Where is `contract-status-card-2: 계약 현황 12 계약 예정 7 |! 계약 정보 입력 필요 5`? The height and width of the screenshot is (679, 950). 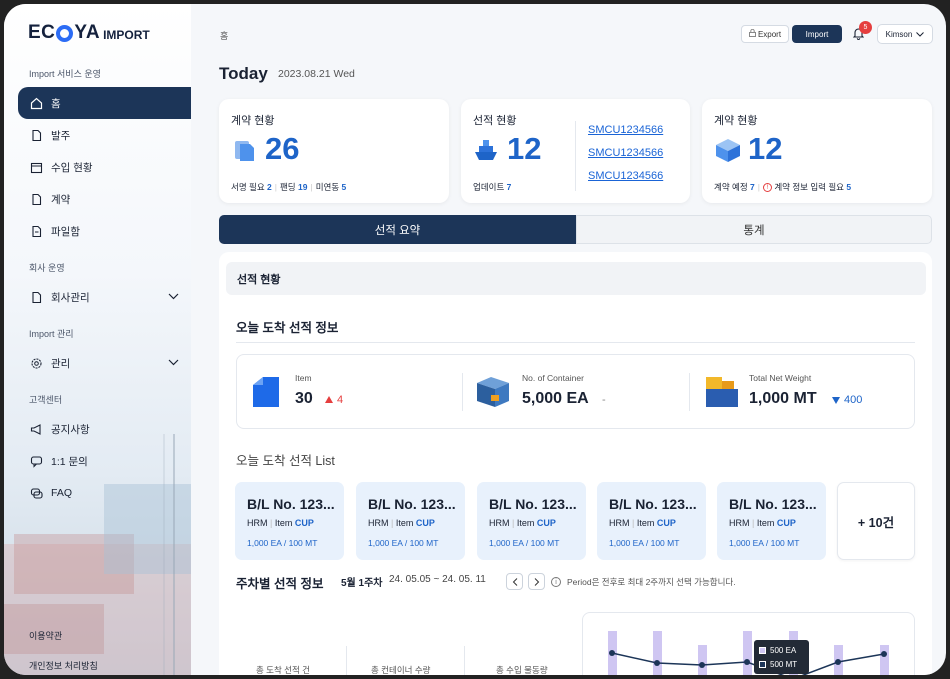
contract-status-card-2: 계약 현황 12 계약 예정 7 |! 계약 정보 입력 필요 5 is located at coordinates (817, 151).